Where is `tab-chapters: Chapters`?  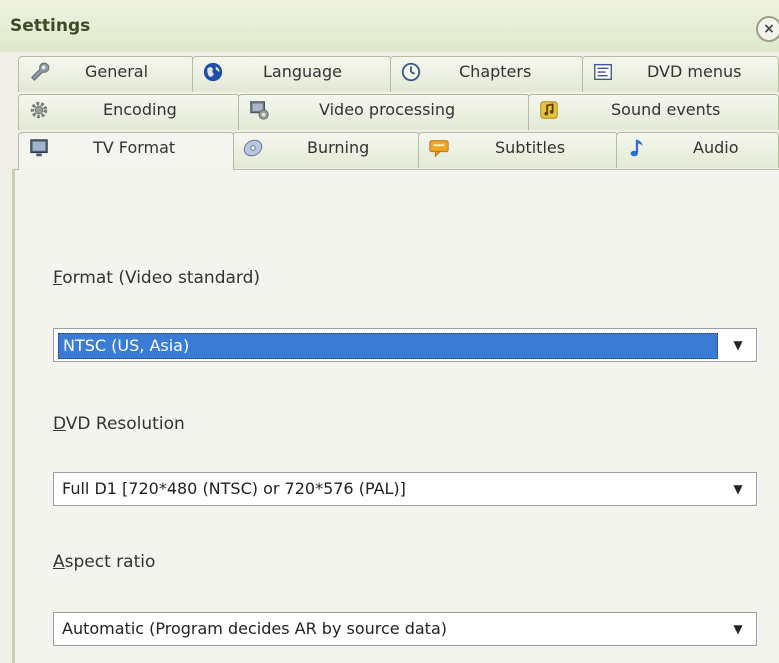
tab-chapters: Chapters is located at coordinates (487, 74).